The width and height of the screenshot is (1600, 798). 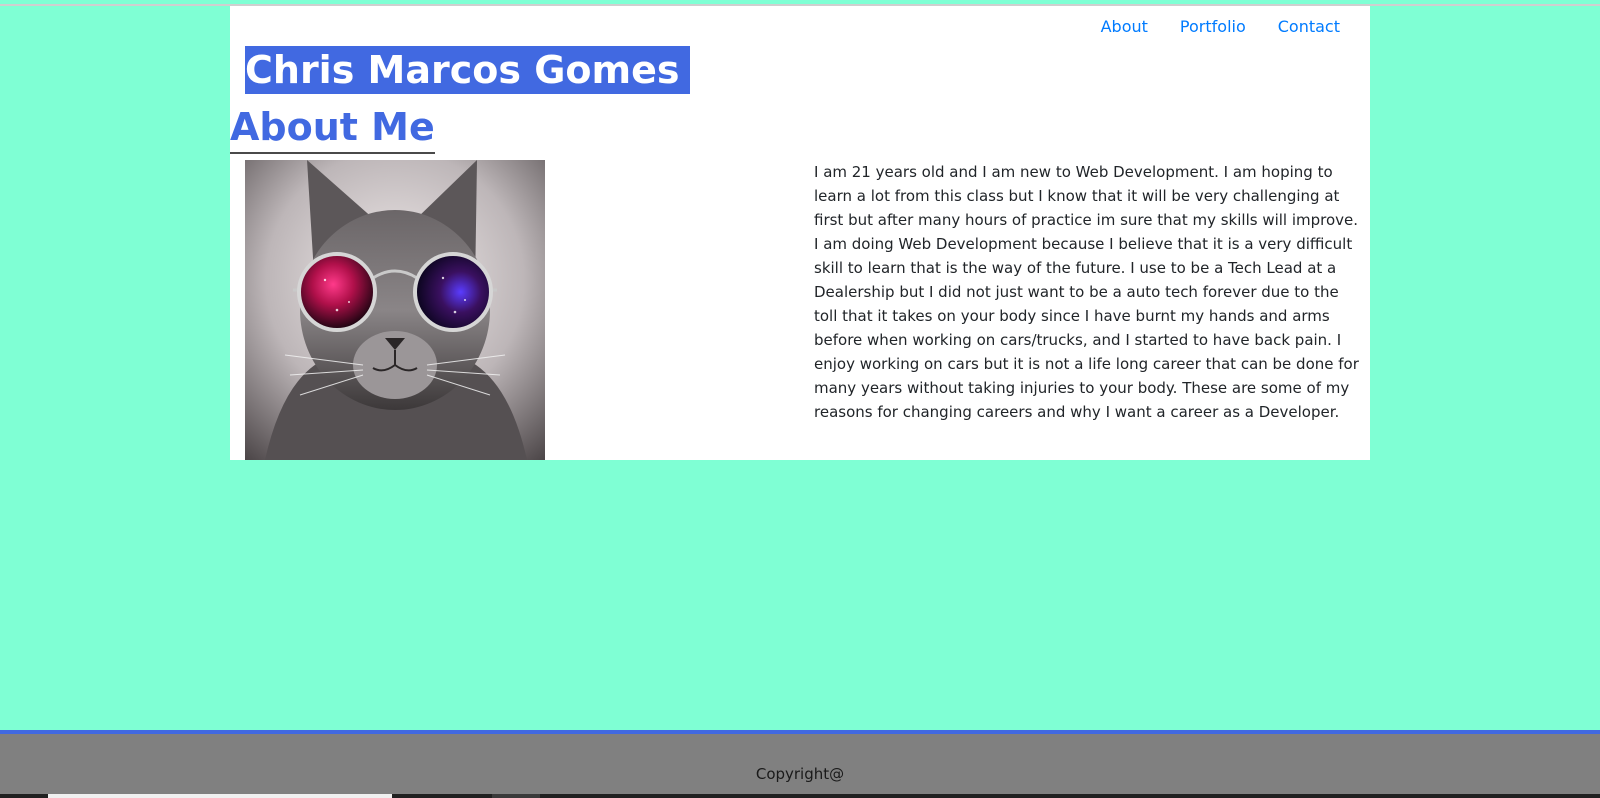 I want to click on profile-photo, so click(x=395, y=310).